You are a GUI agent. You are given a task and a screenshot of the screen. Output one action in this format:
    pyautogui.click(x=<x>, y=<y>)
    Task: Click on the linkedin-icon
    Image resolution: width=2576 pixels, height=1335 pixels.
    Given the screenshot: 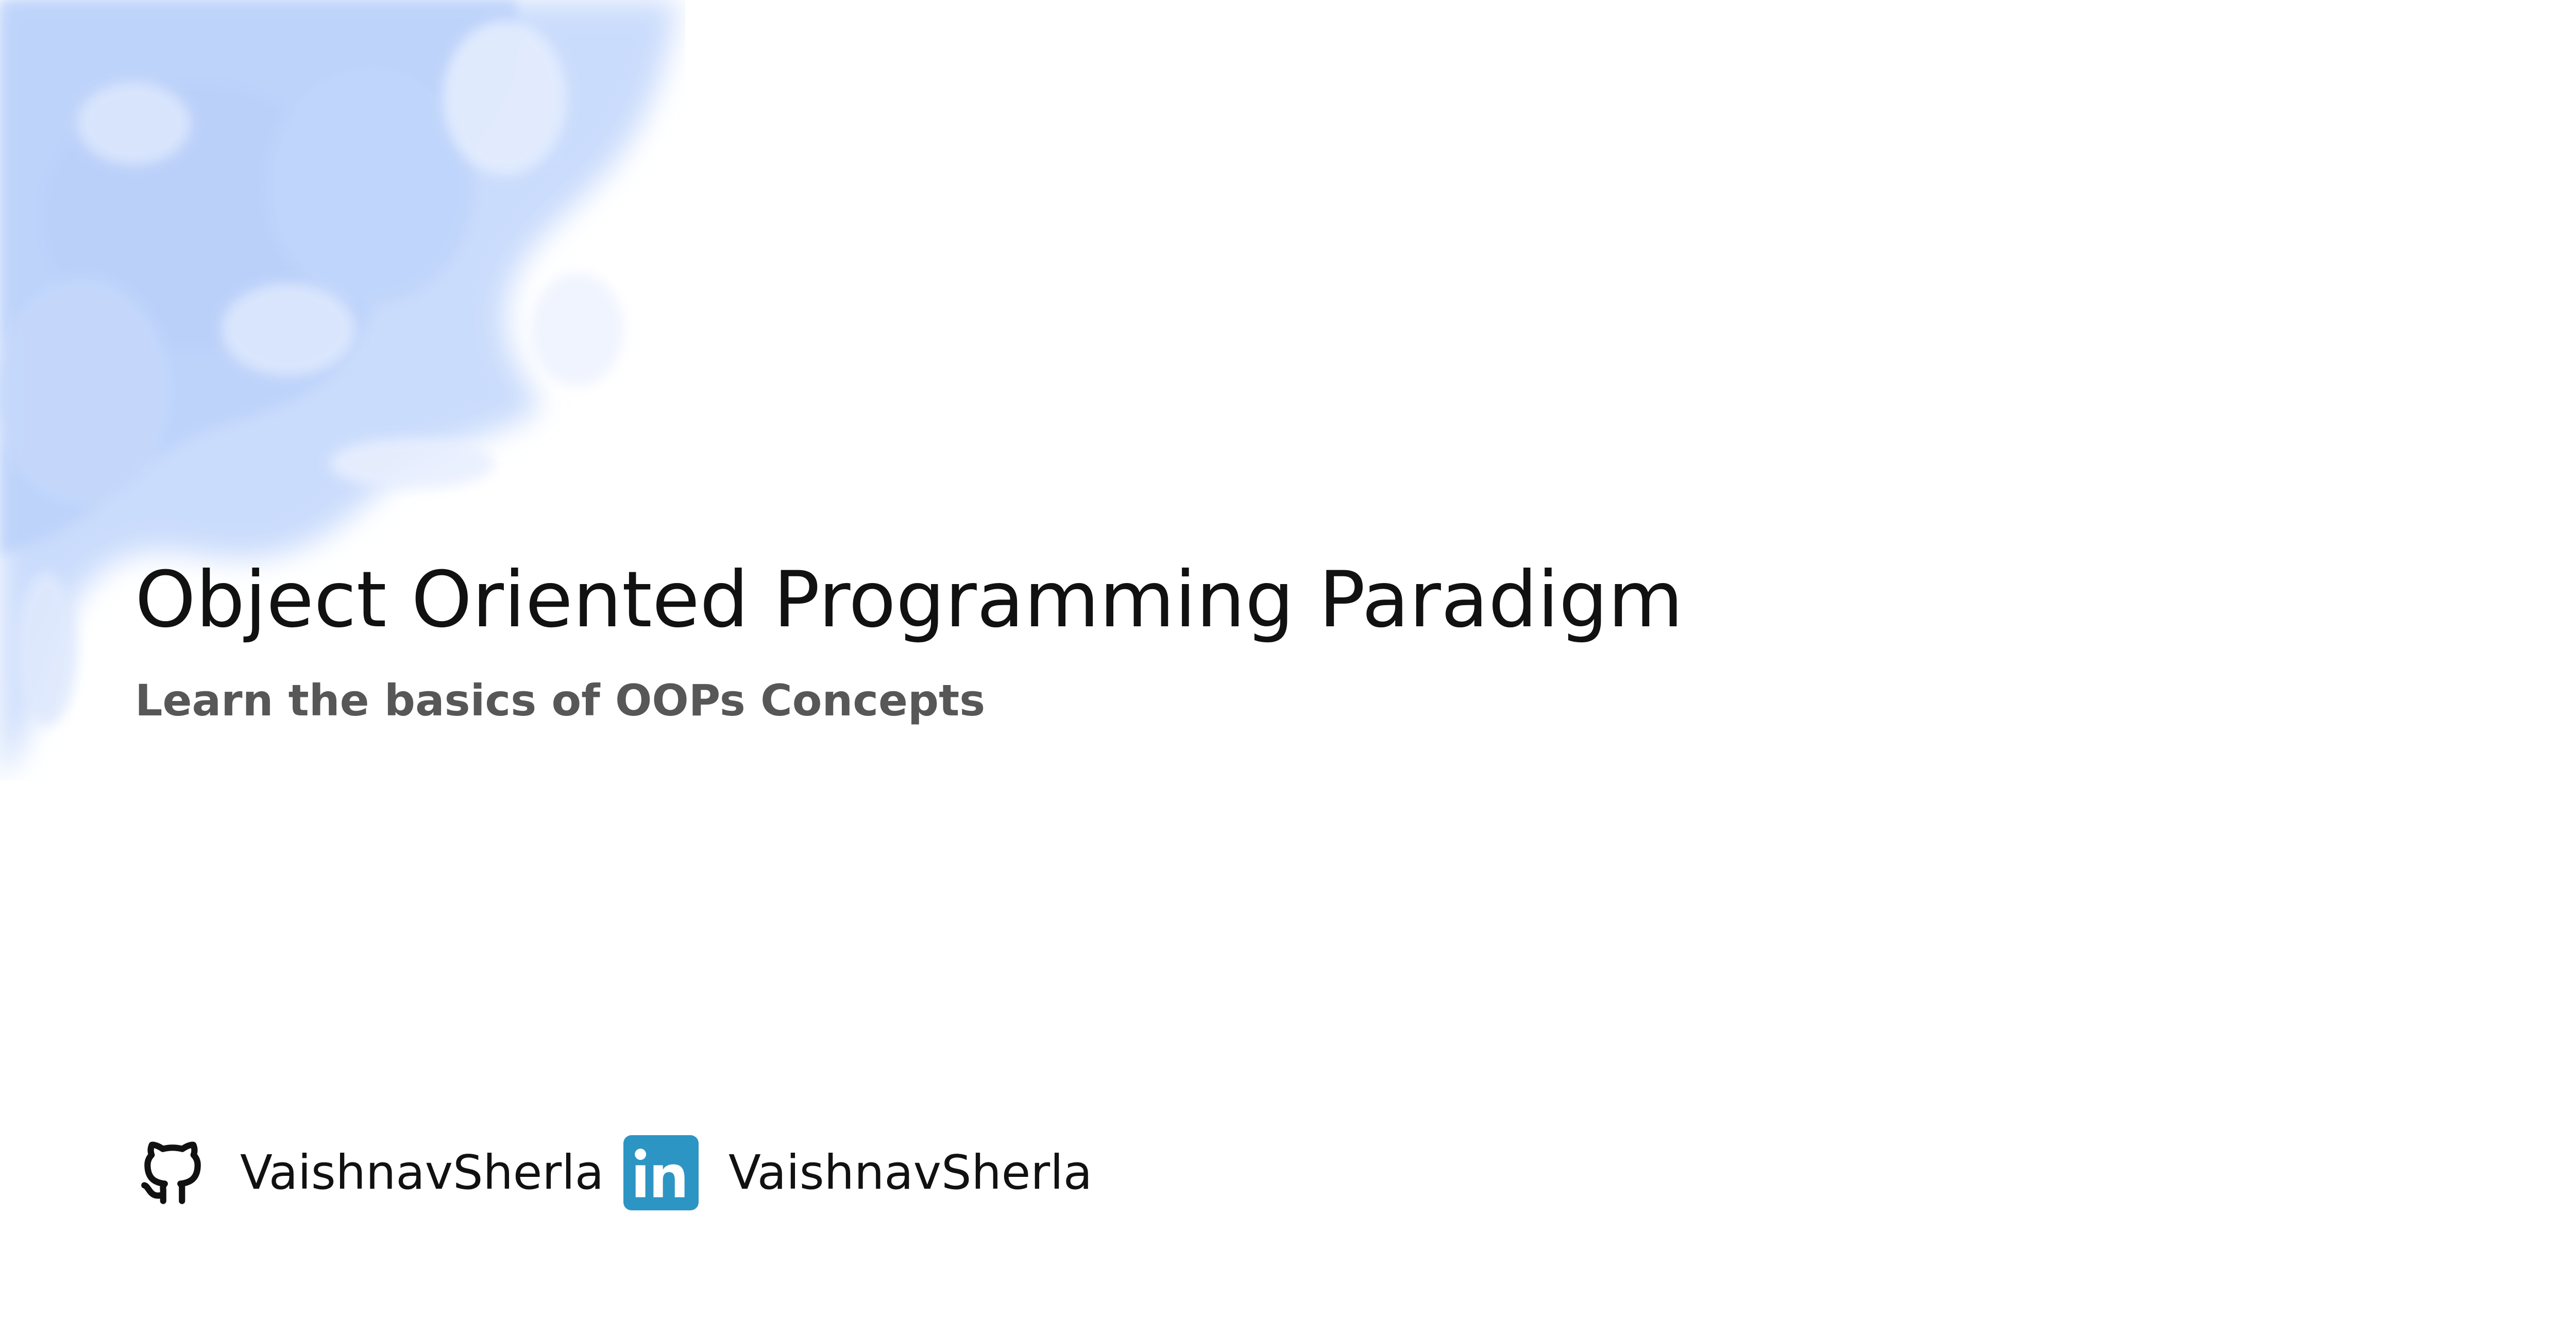 What is the action you would take?
    pyautogui.click(x=661, y=1172)
    